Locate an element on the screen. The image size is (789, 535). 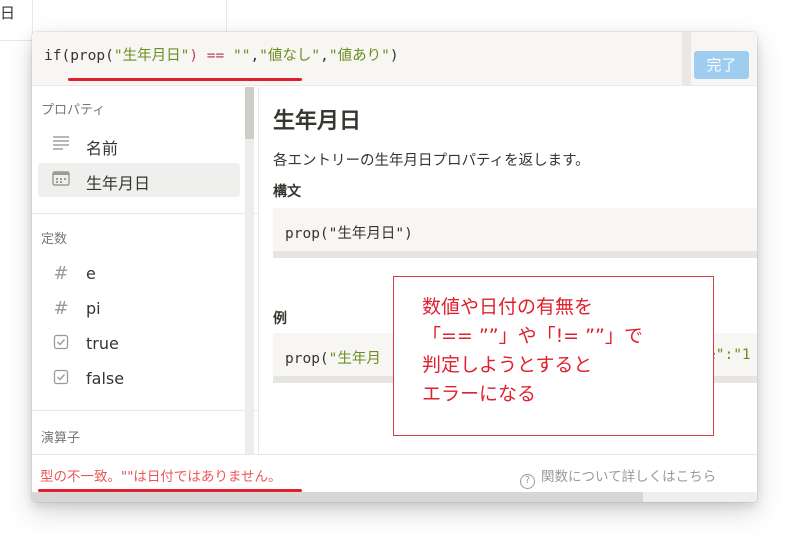
formula-token: if(prop( is located at coordinates (79, 56).